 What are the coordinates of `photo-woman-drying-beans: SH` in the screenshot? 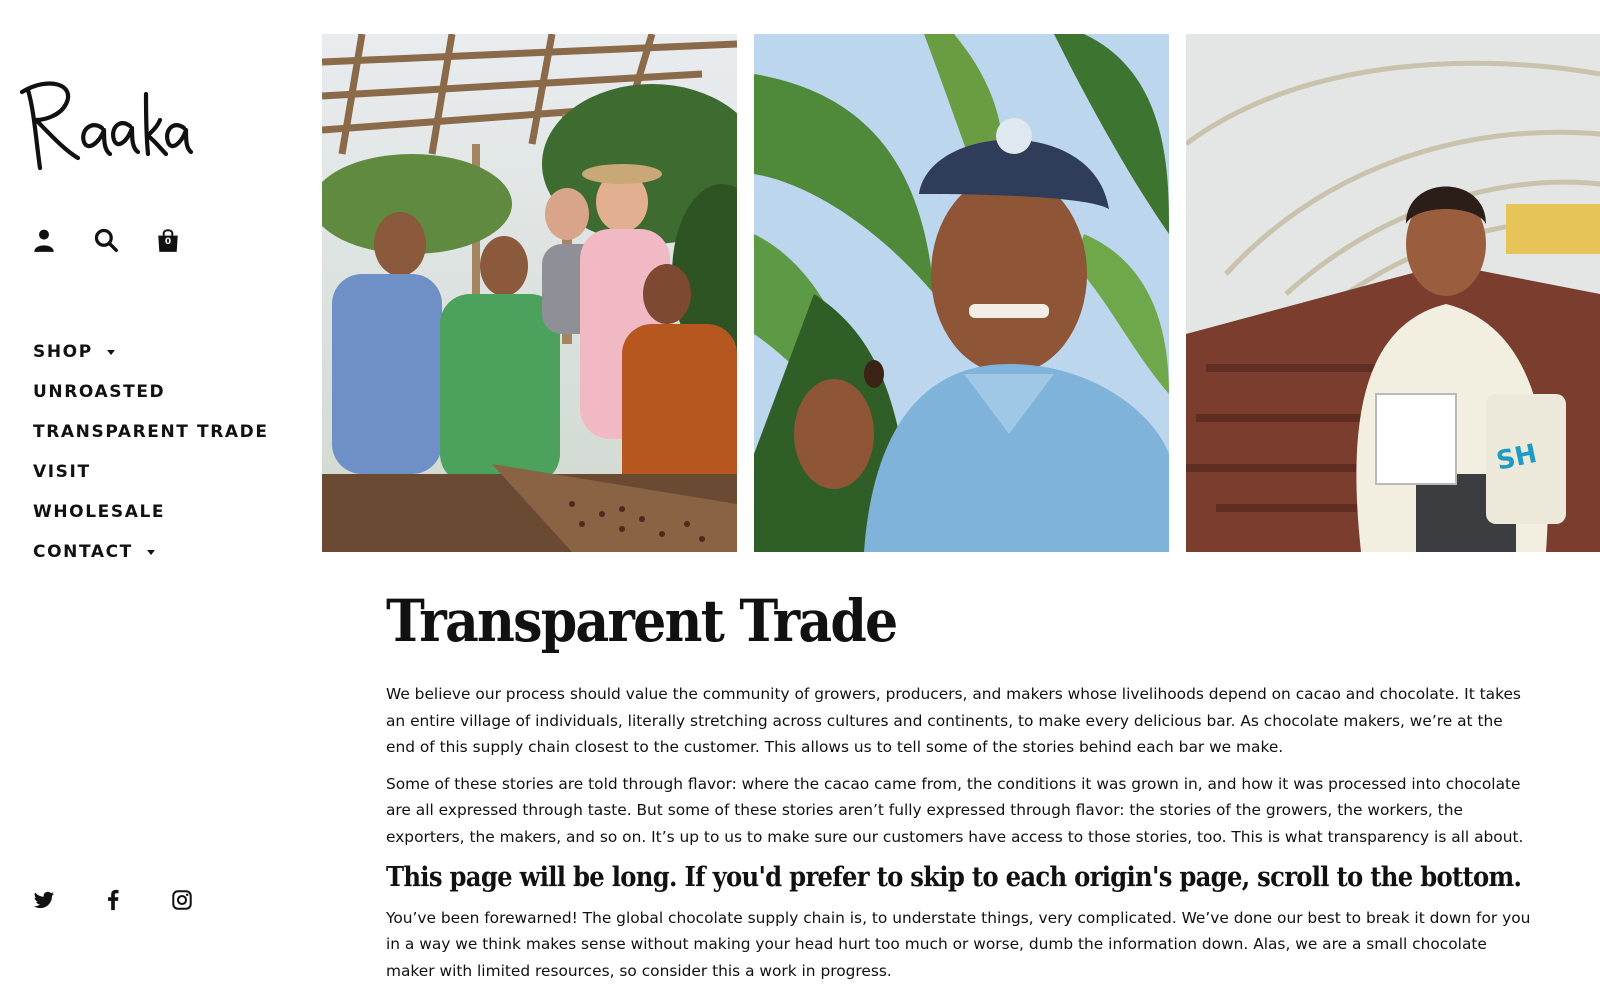 It's located at (1393, 293).